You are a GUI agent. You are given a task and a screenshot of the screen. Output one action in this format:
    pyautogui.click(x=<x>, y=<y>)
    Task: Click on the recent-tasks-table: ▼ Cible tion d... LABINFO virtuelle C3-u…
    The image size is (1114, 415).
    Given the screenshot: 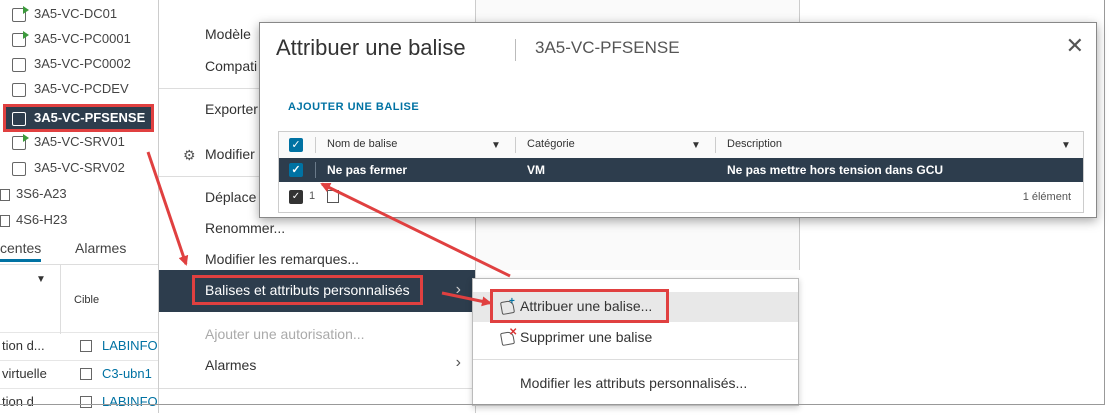 What is the action you would take?
    pyautogui.click(x=79, y=338)
    